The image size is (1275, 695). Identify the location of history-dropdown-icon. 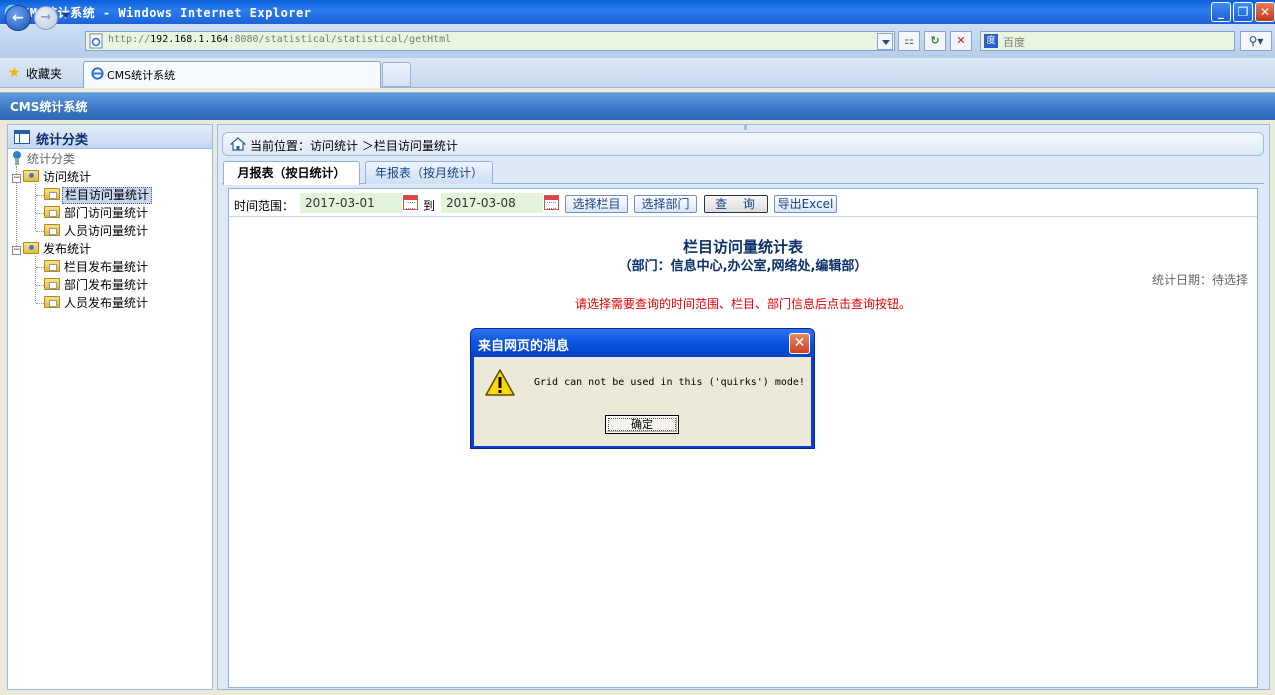
(66, 15).